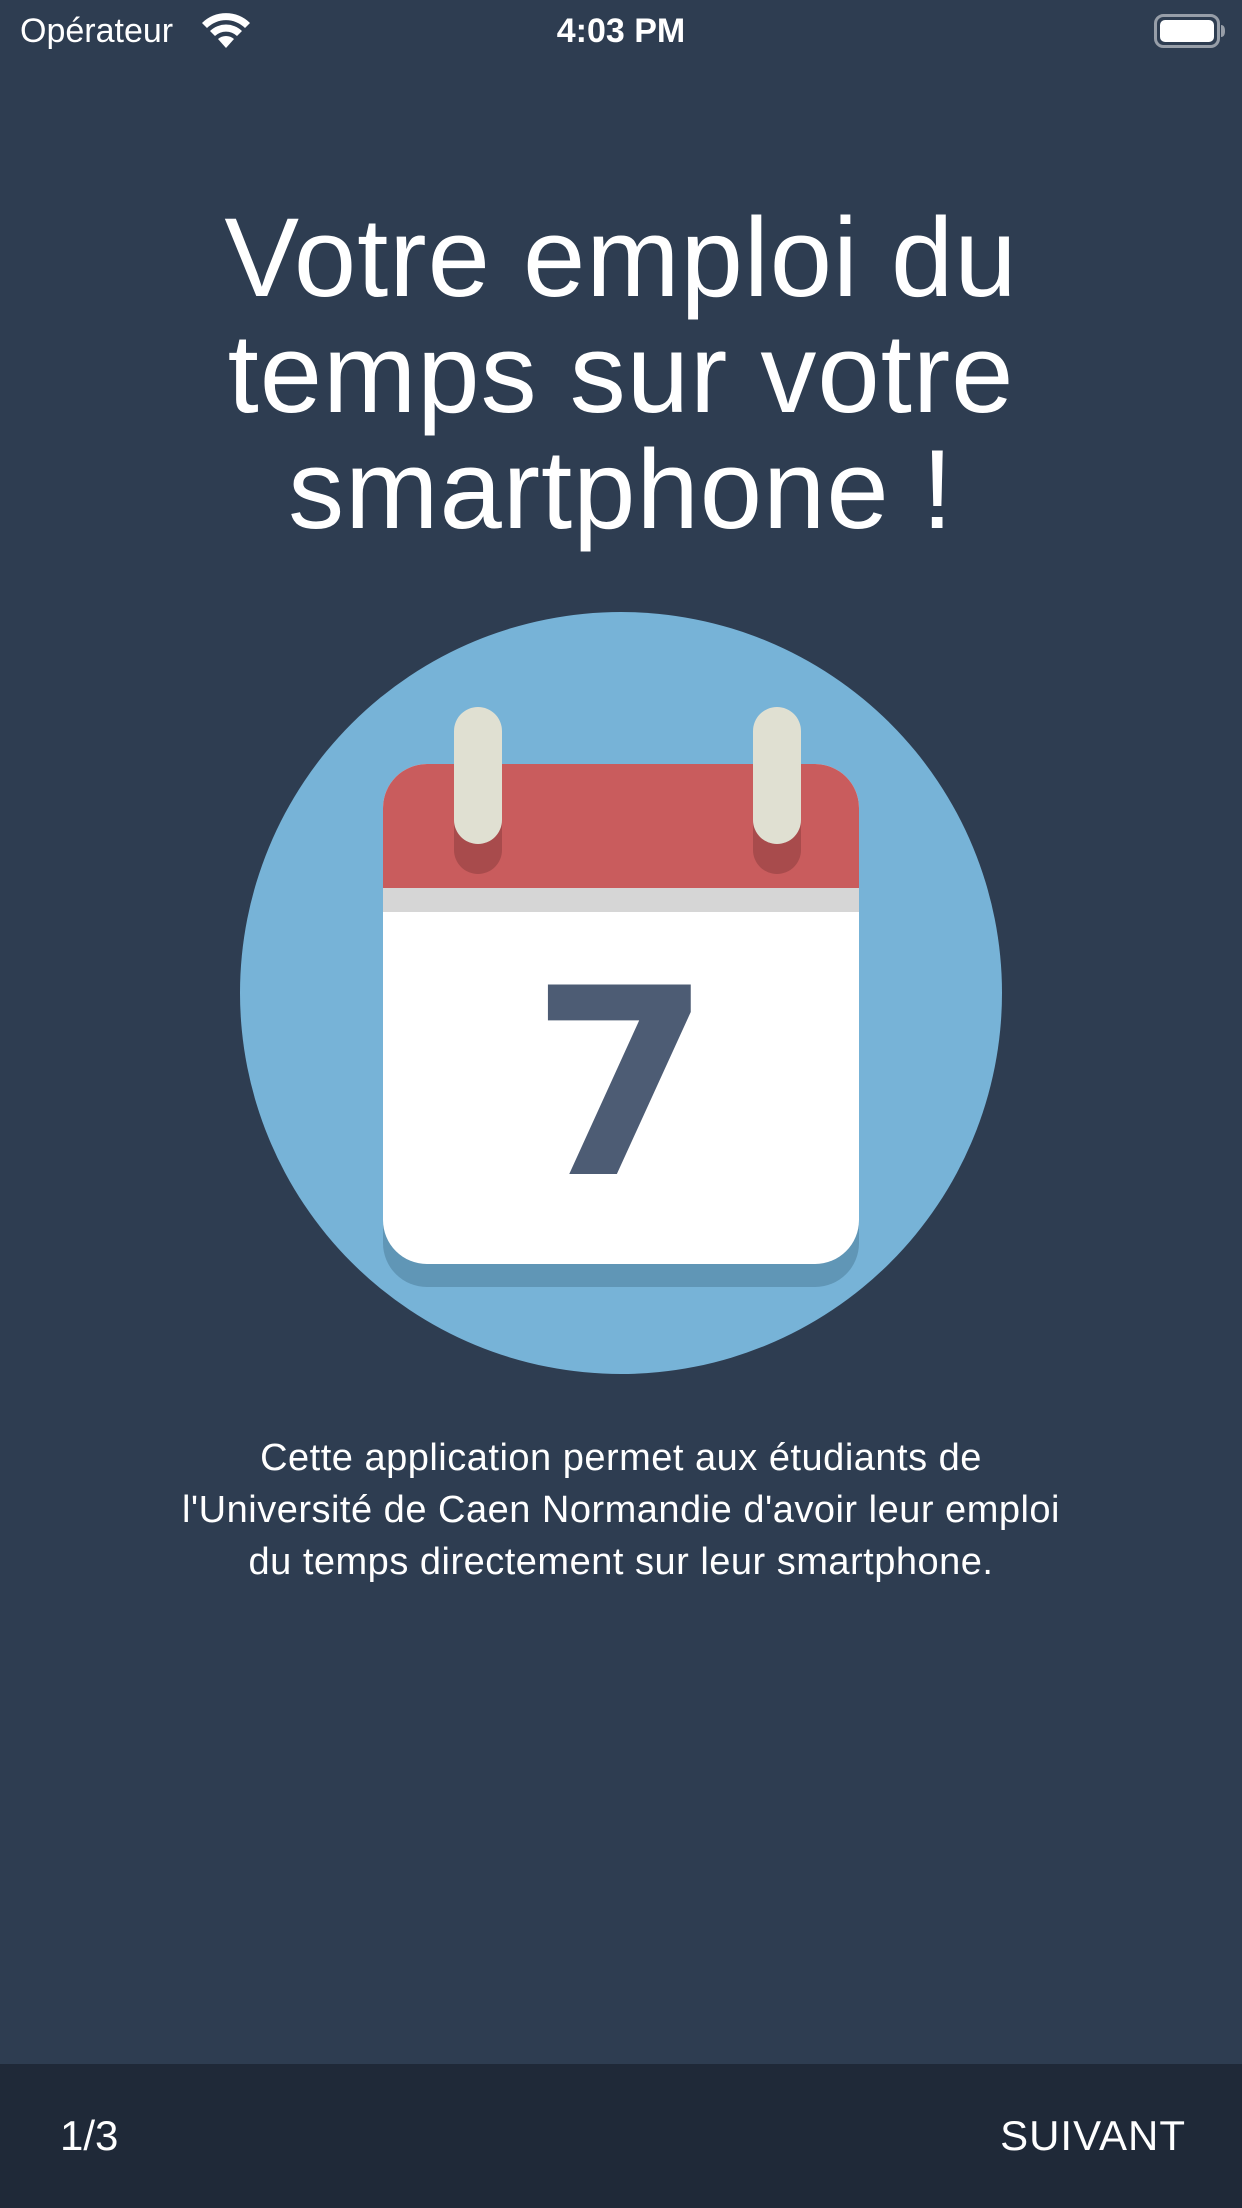  I want to click on battery-icon, so click(1189, 31).